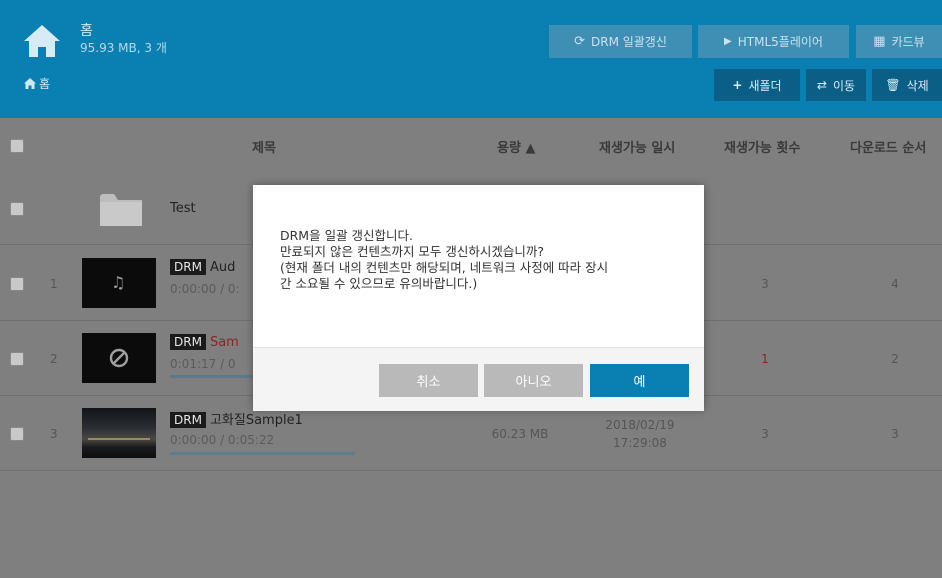 The height and width of the screenshot is (578, 942). What do you see at coordinates (347, 235) in the screenshot?
I see `dialog-line-1: DRM을 일괄 갱신합니다.` at bounding box center [347, 235].